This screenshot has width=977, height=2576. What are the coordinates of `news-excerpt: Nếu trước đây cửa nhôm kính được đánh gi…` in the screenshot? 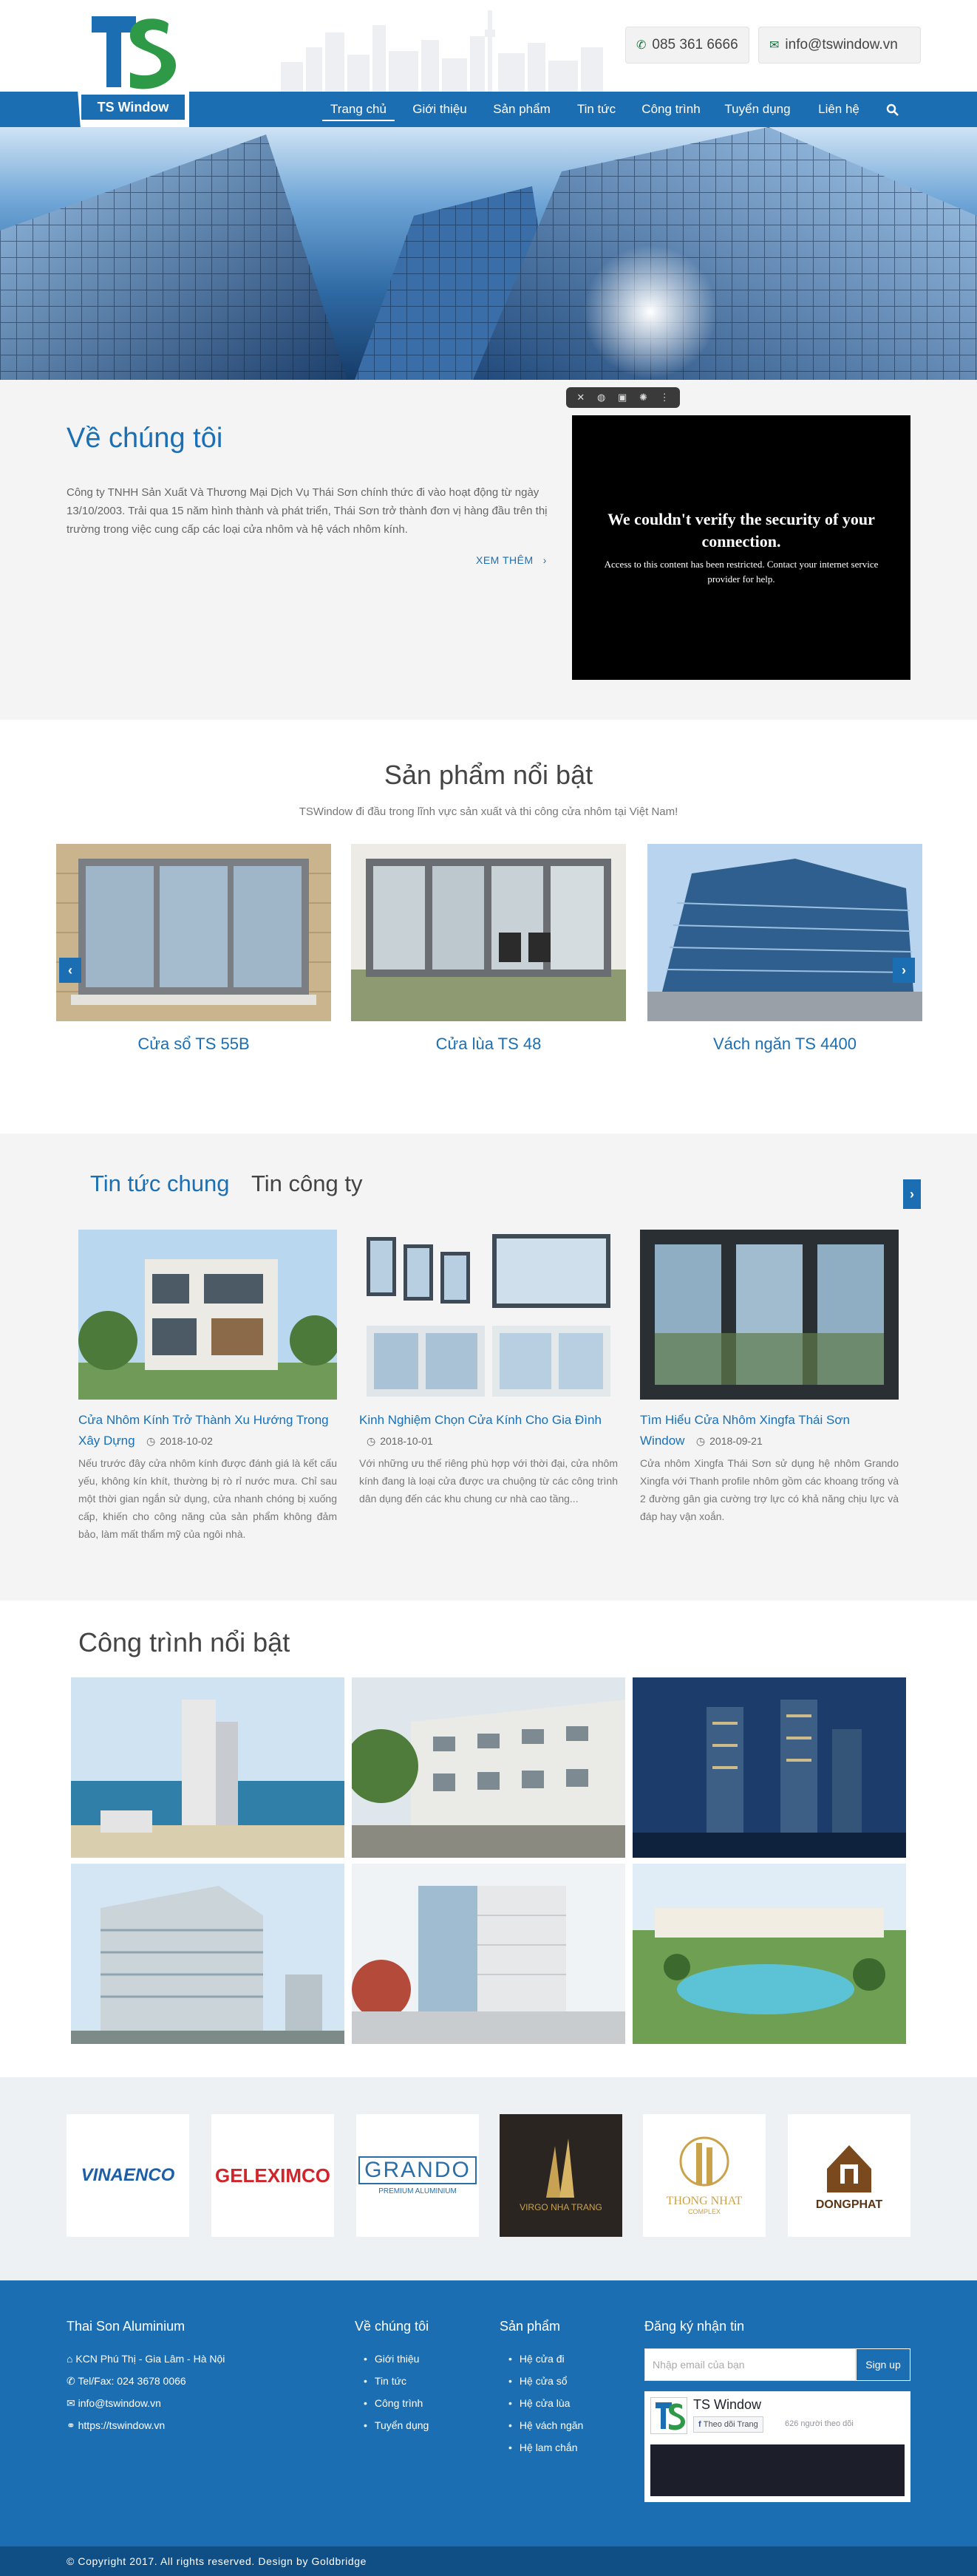 It's located at (207, 1498).